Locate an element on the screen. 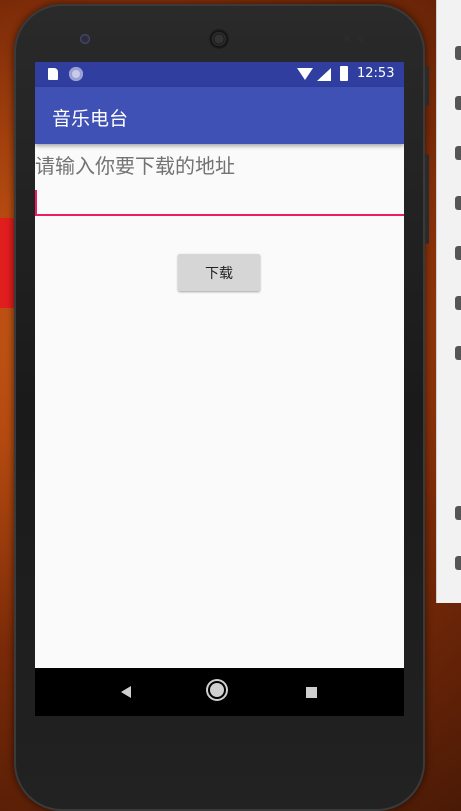  app-bar: 音乐电台 is located at coordinates (219, 115).